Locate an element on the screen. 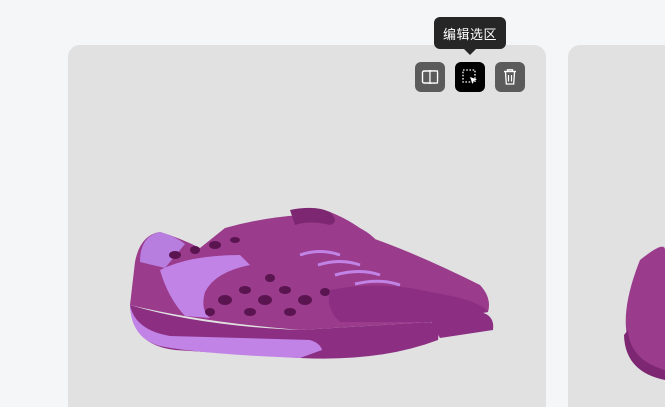 The height and width of the screenshot is (407, 665). split-compare-icon is located at coordinates (430, 77).